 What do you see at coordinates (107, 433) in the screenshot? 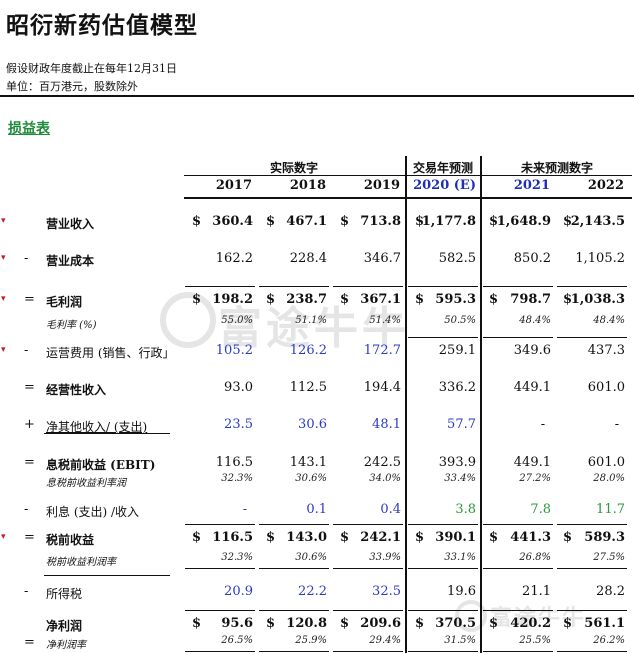
I see `label-underline` at bounding box center [107, 433].